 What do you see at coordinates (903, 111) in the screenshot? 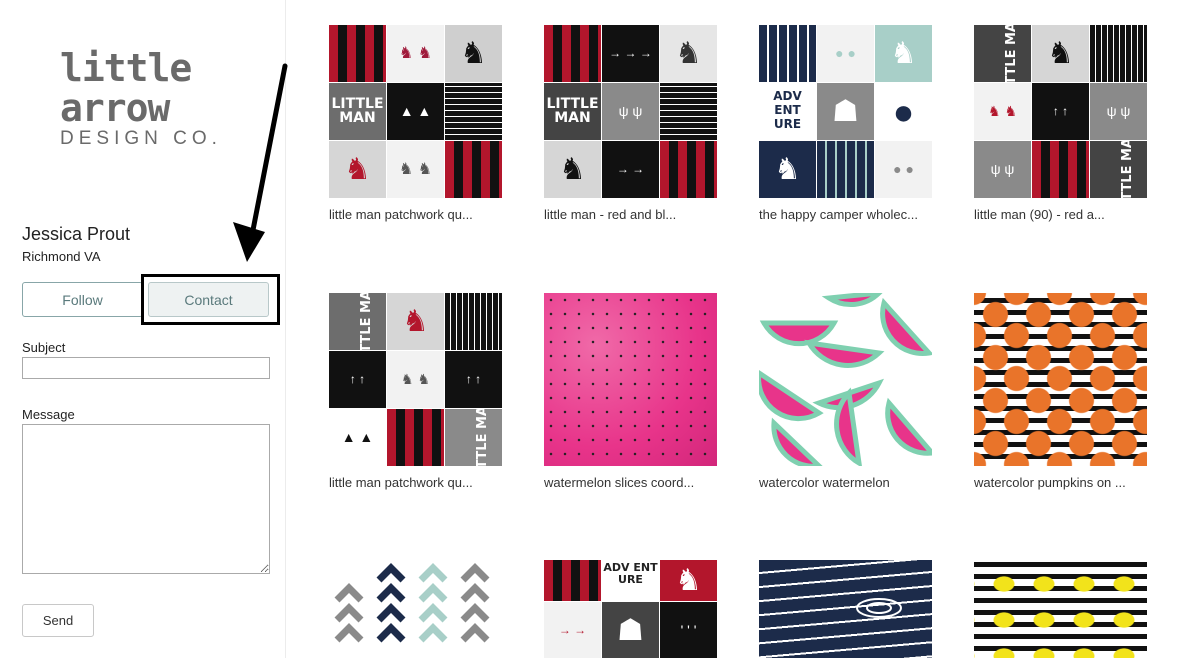
I see `badge-tile: ●` at bounding box center [903, 111].